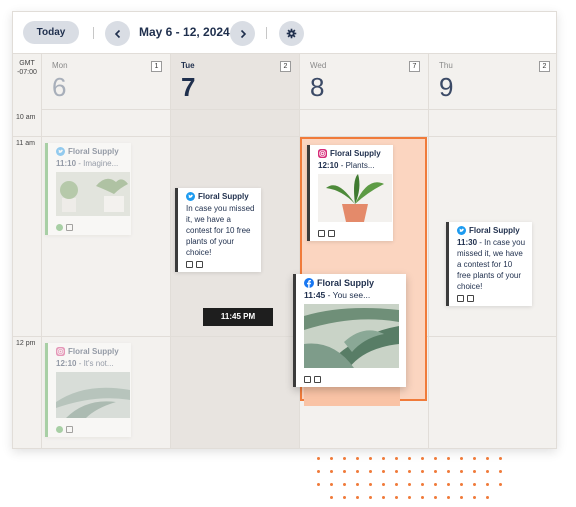 The width and height of the screenshot is (576, 507). I want to click on settings-button, so click(291, 33).